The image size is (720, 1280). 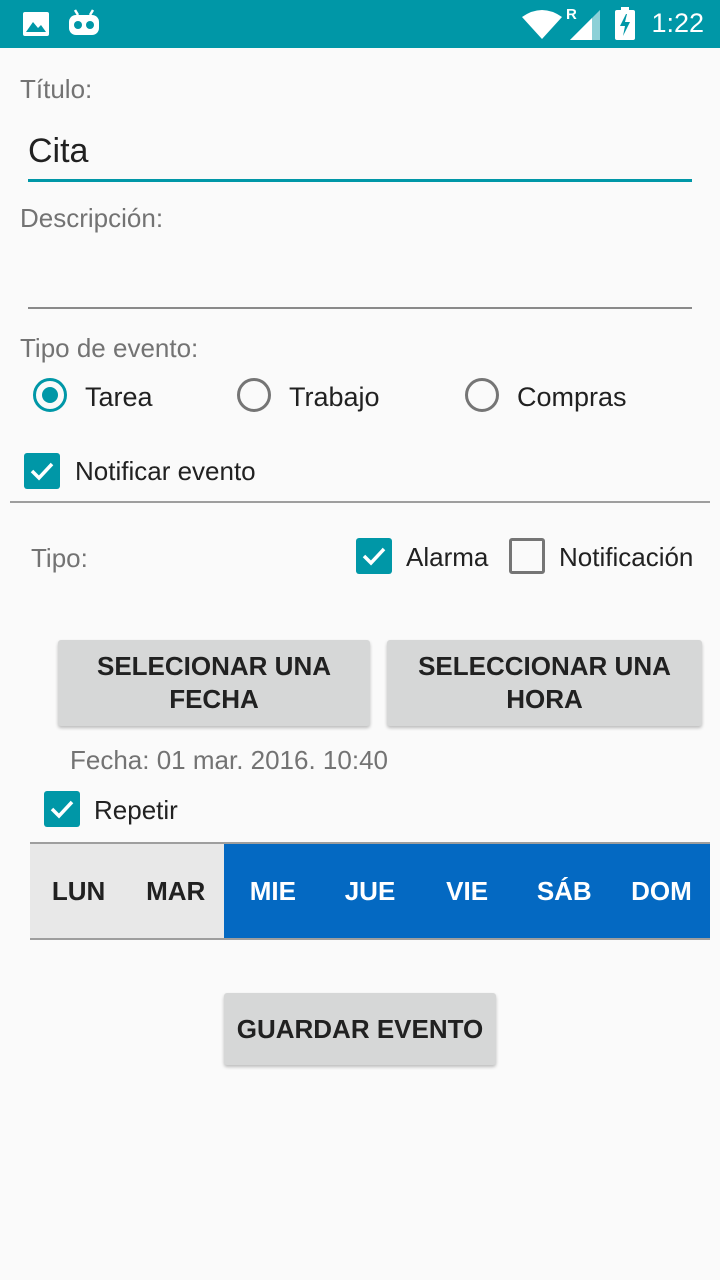 I want to click on day-toggle-jue: JUE, so click(x=370, y=891).